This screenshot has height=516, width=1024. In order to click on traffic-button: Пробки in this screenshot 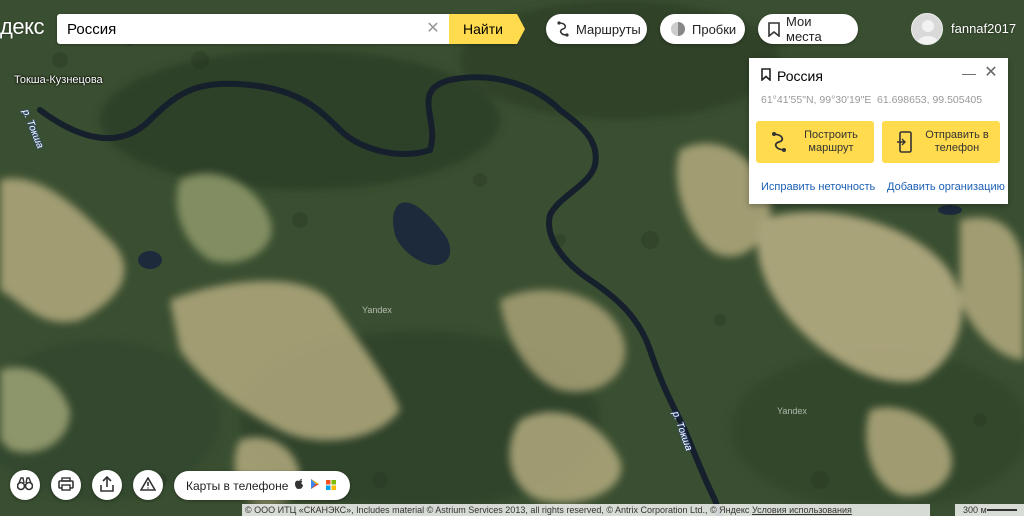, I will do `click(702, 29)`.